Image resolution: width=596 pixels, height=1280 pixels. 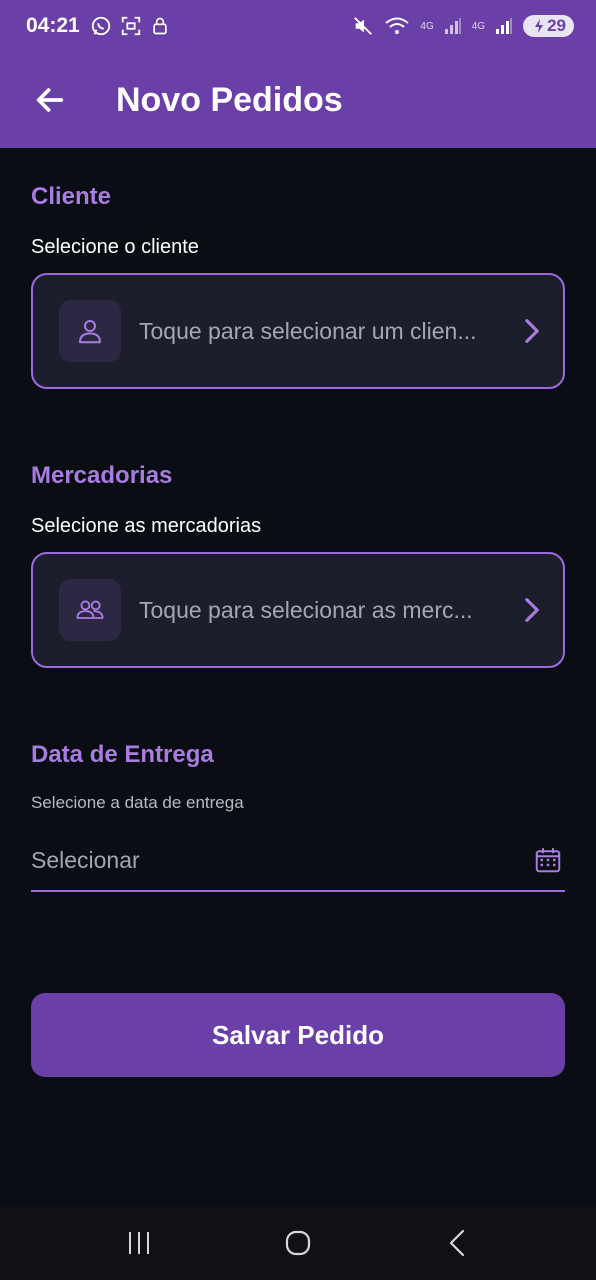 I want to click on screenshot-icon, so click(x=130, y=26).